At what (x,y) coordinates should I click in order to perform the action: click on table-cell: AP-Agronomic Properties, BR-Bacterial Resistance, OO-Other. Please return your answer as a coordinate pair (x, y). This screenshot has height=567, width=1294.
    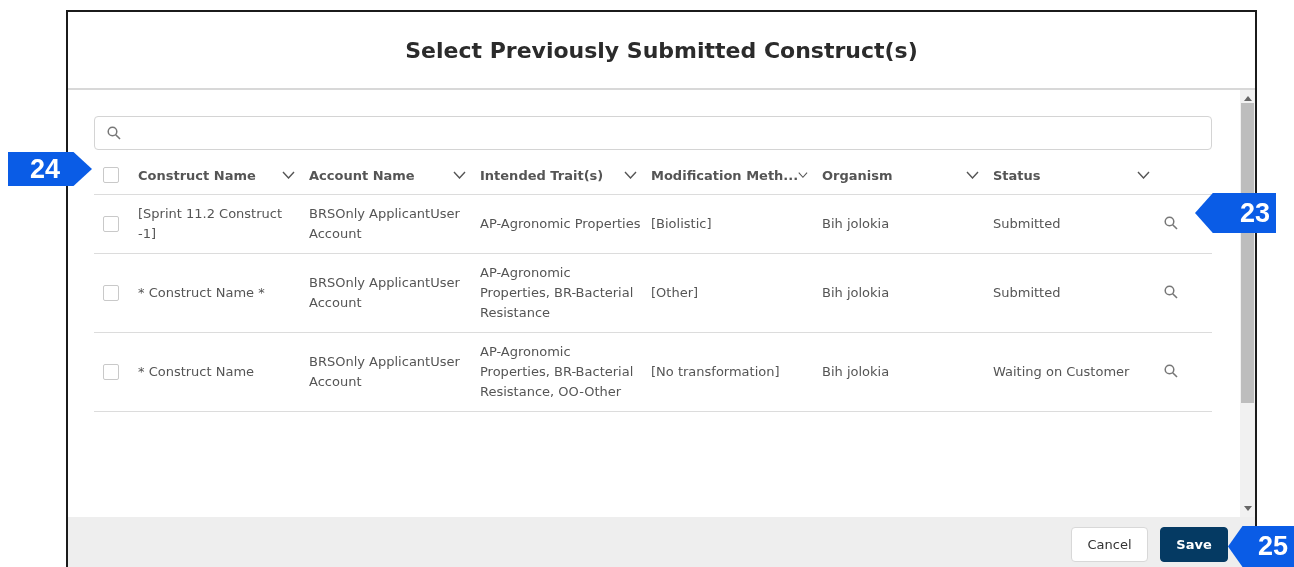
    Looking at the image, I should click on (557, 371).